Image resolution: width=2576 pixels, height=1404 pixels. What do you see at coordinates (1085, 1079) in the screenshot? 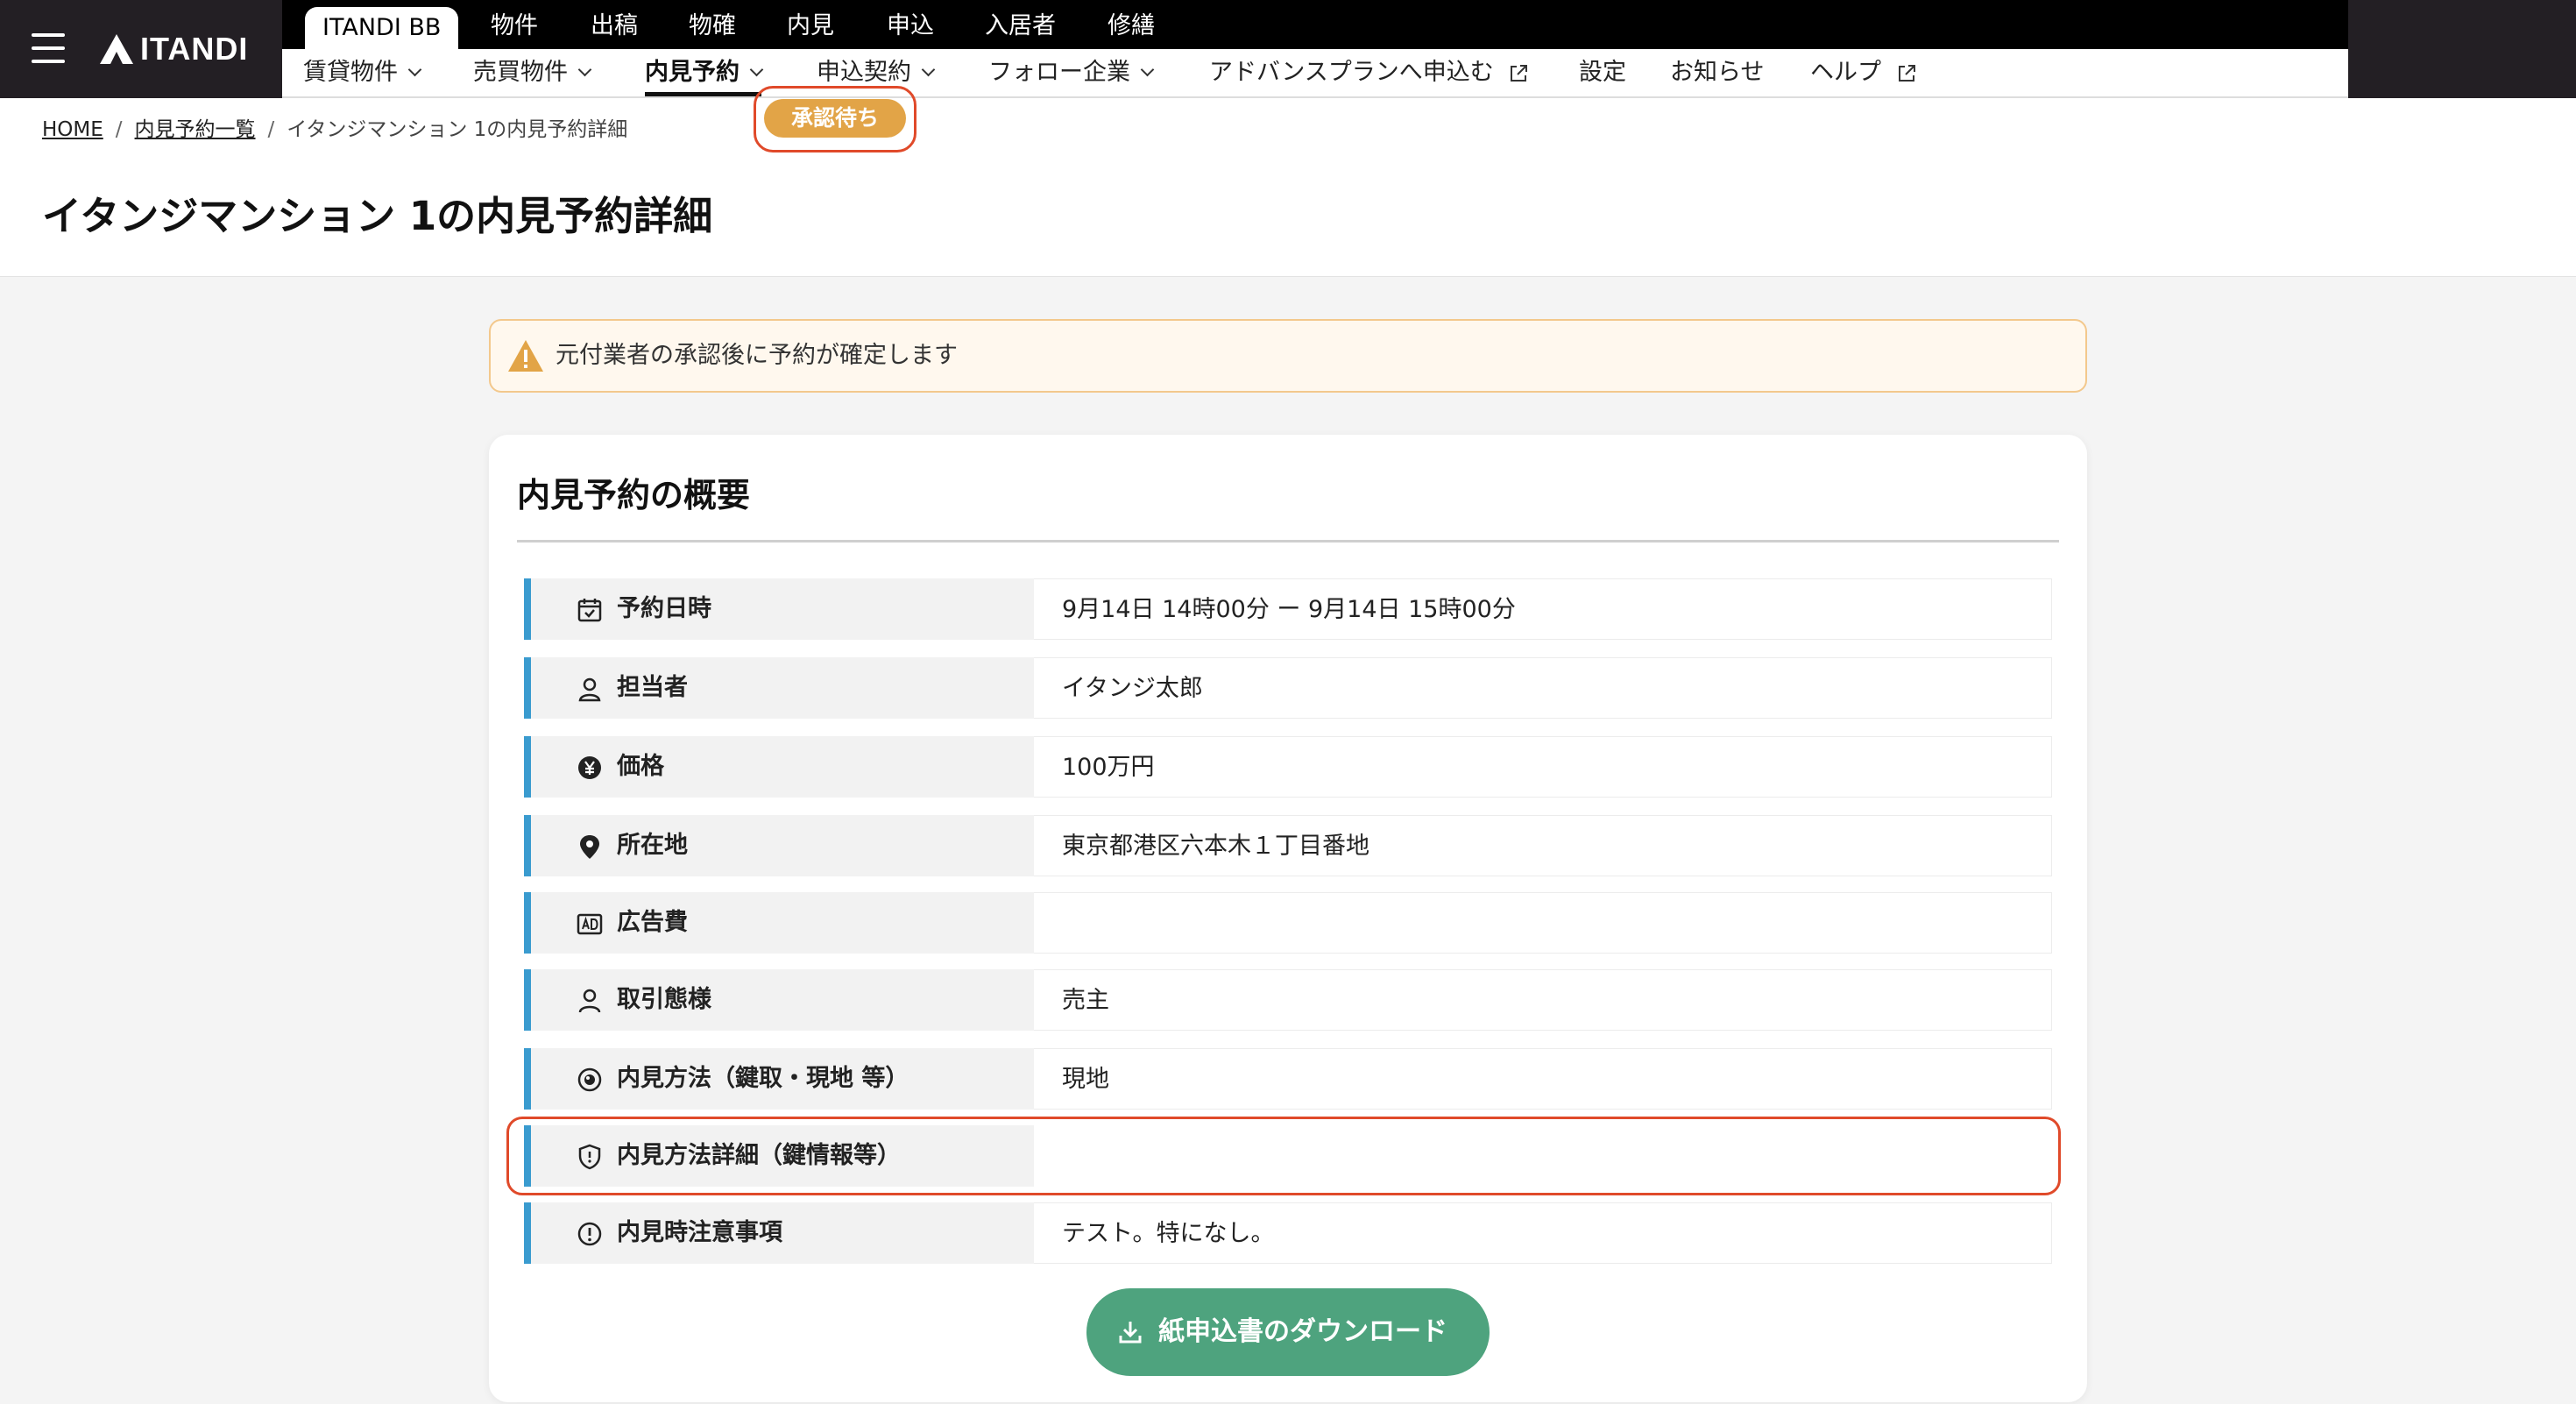
I see `detail-value: 現地` at bounding box center [1085, 1079].